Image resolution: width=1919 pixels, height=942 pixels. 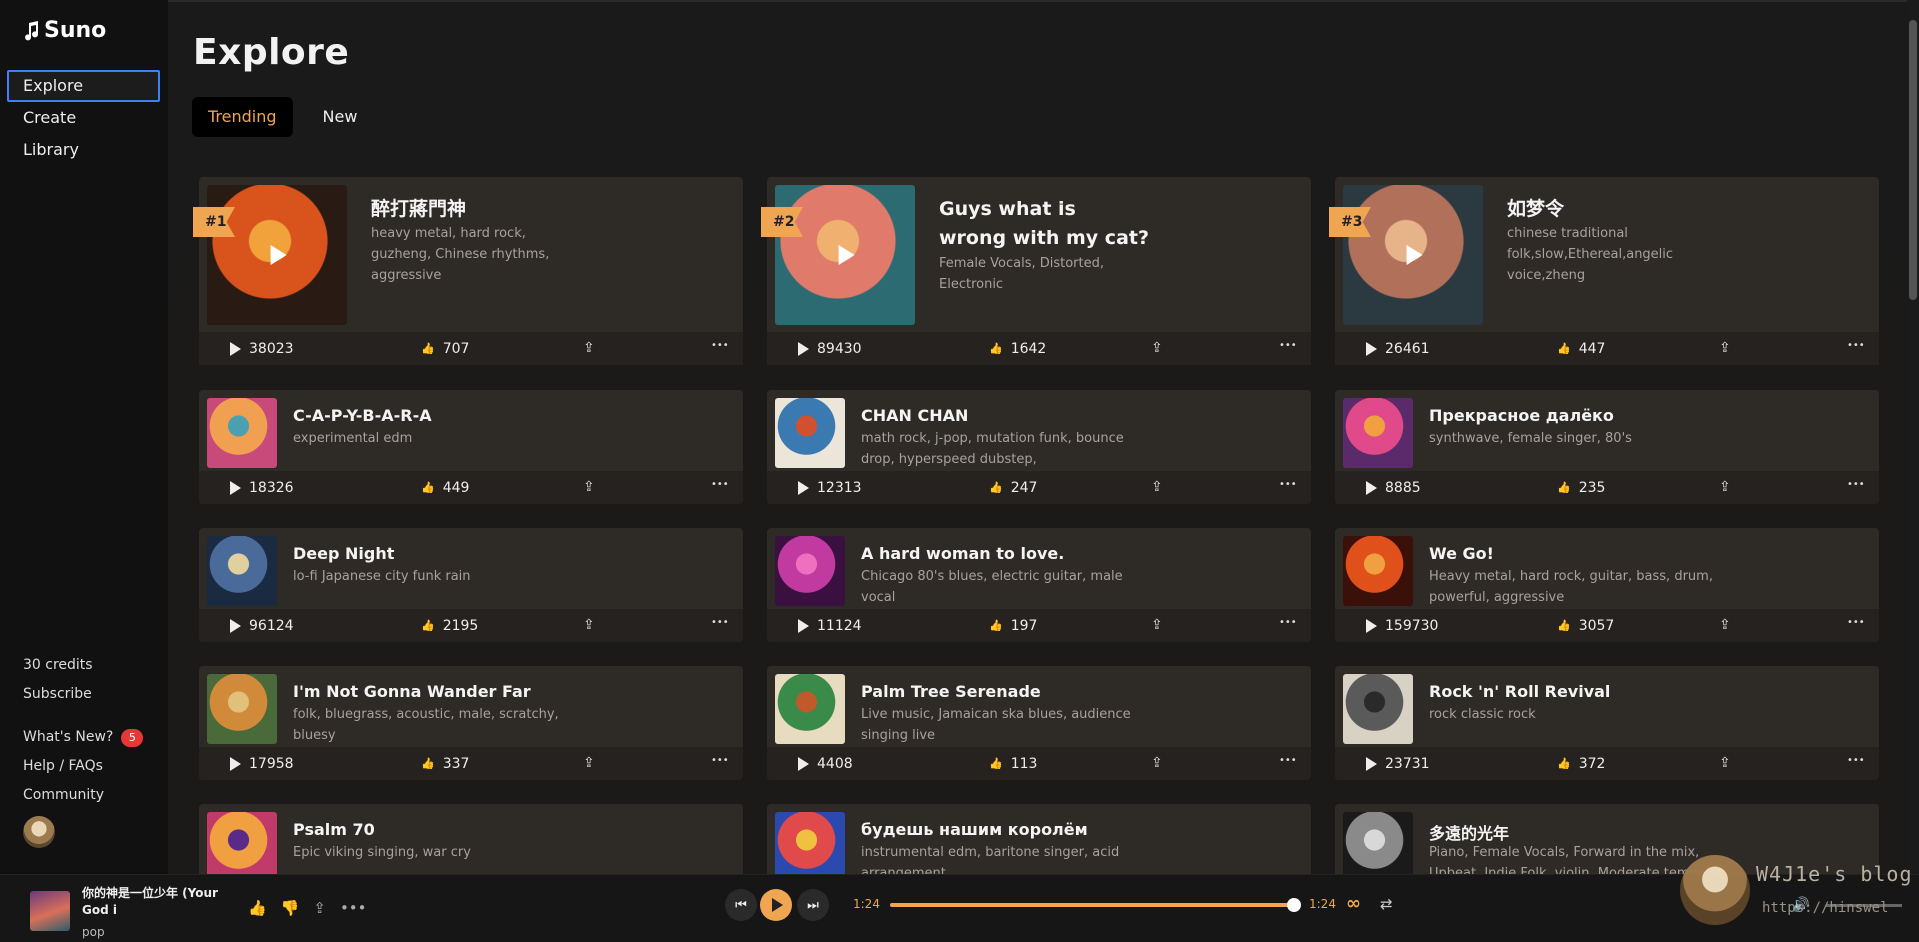 I want to click on community-link: Community, so click(x=83, y=795).